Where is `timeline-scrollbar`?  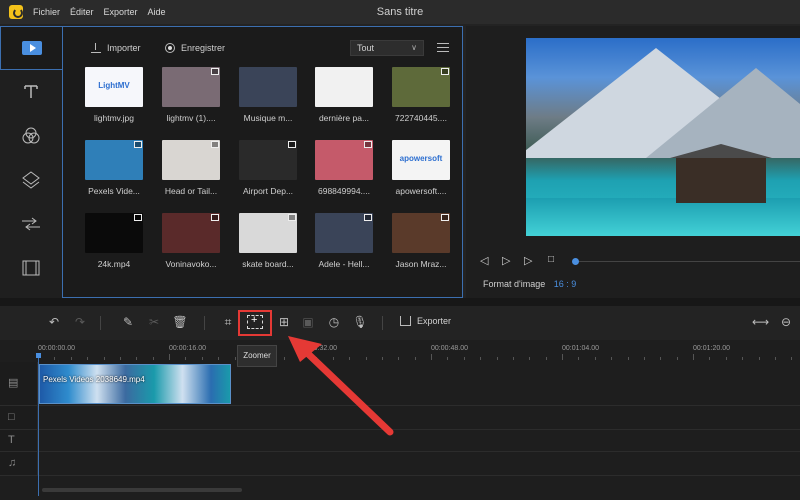
timeline-scrollbar is located at coordinates (142, 490).